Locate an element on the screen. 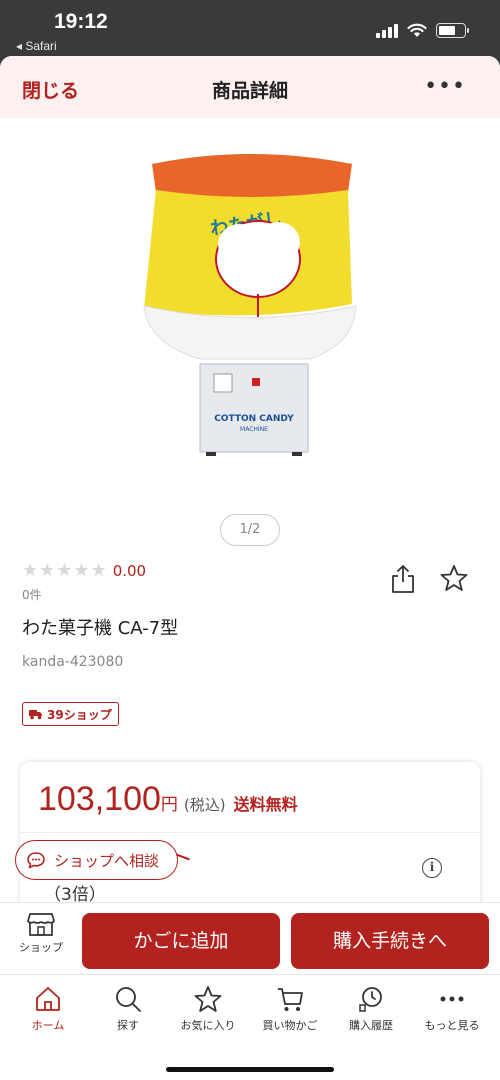 Image resolution: width=500 pixels, height=1080 pixels. add-to-cart-button: かごに追加 is located at coordinates (181, 941).